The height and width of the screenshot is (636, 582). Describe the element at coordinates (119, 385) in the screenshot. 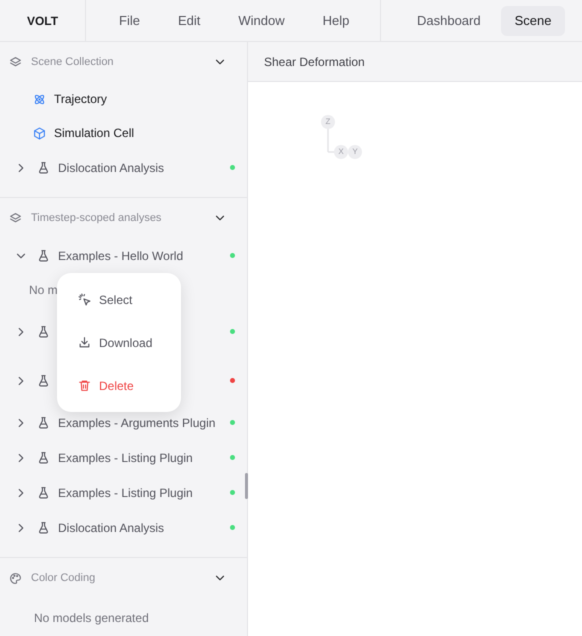

I see `menu-item: Delete` at that location.